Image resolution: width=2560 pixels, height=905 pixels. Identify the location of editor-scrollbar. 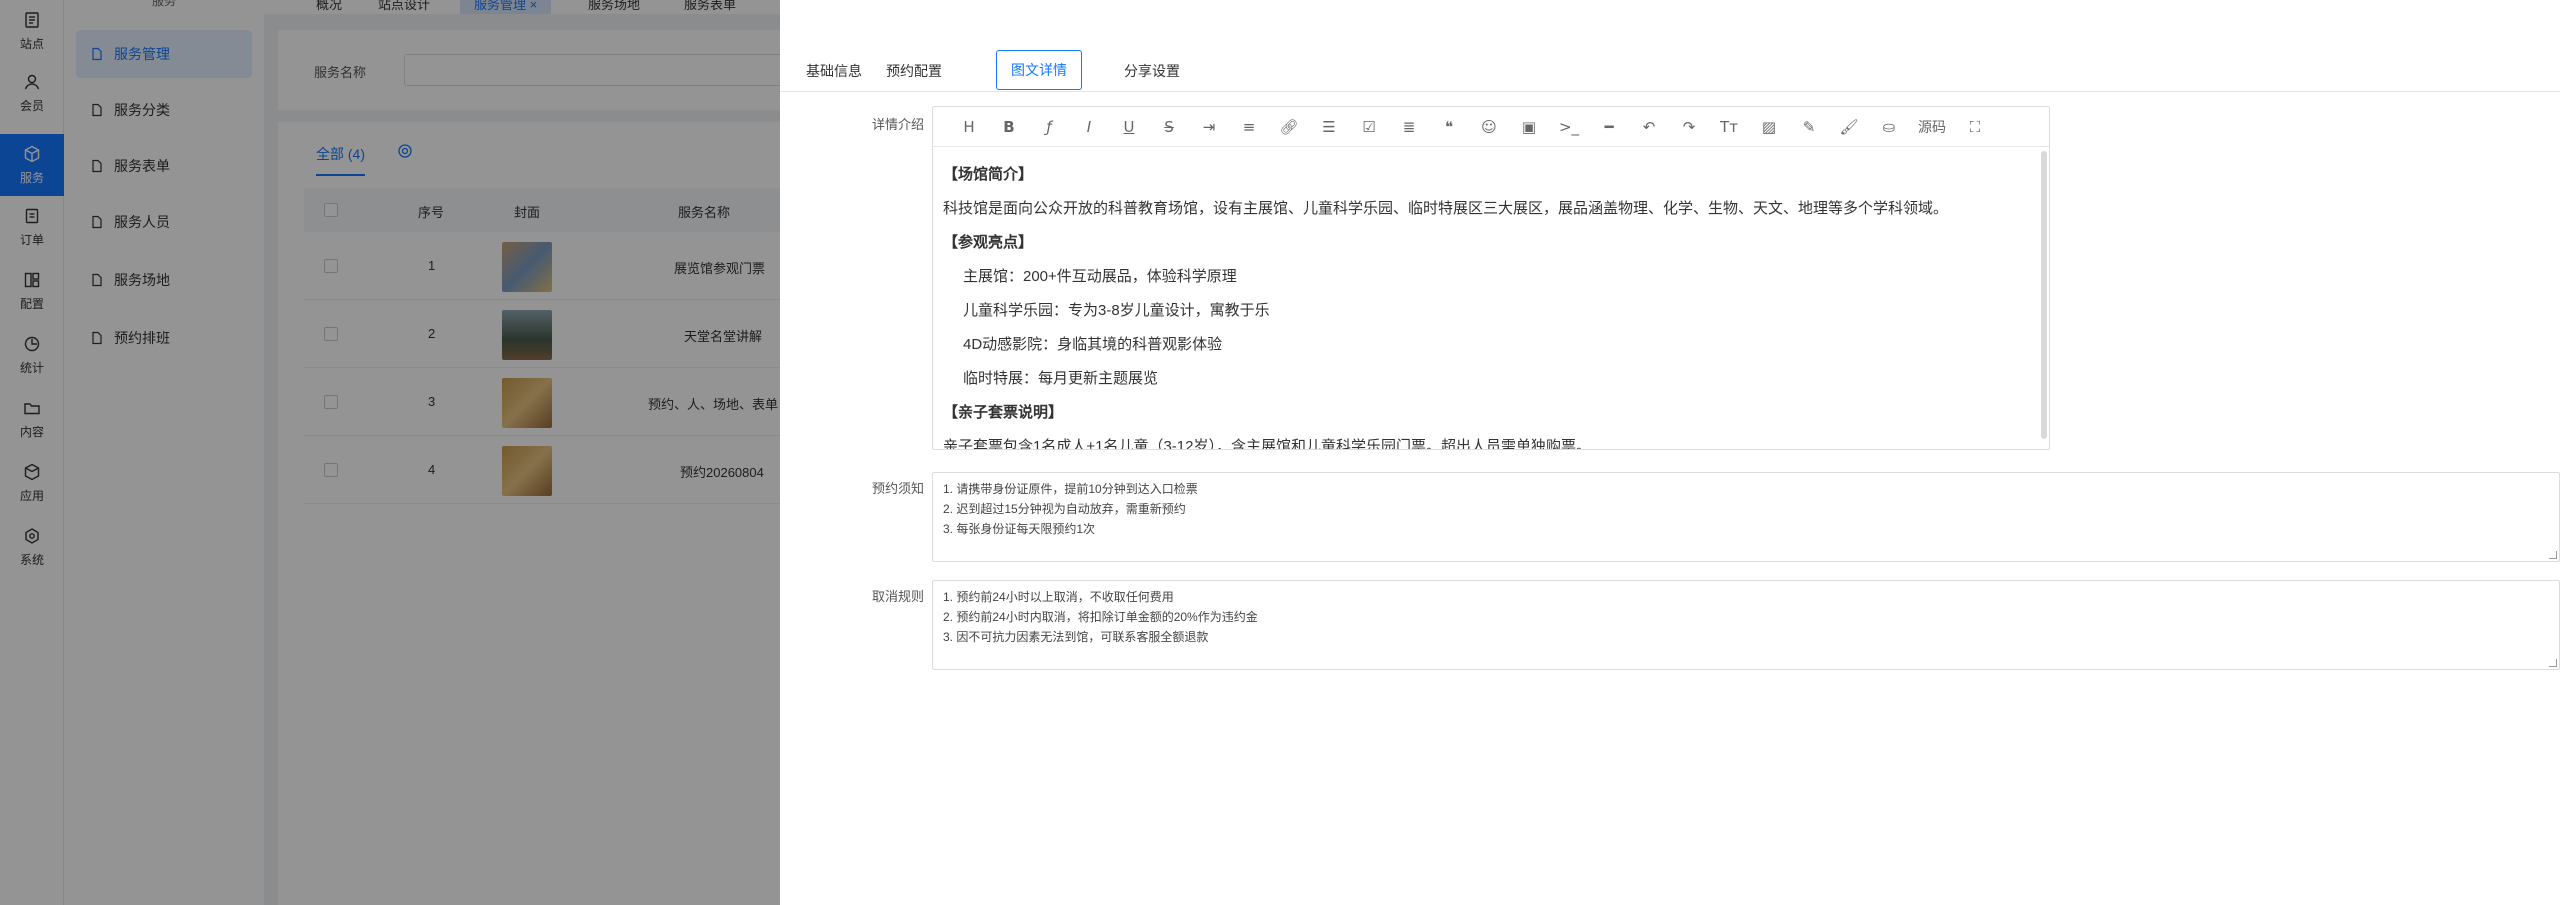
(2044, 295).